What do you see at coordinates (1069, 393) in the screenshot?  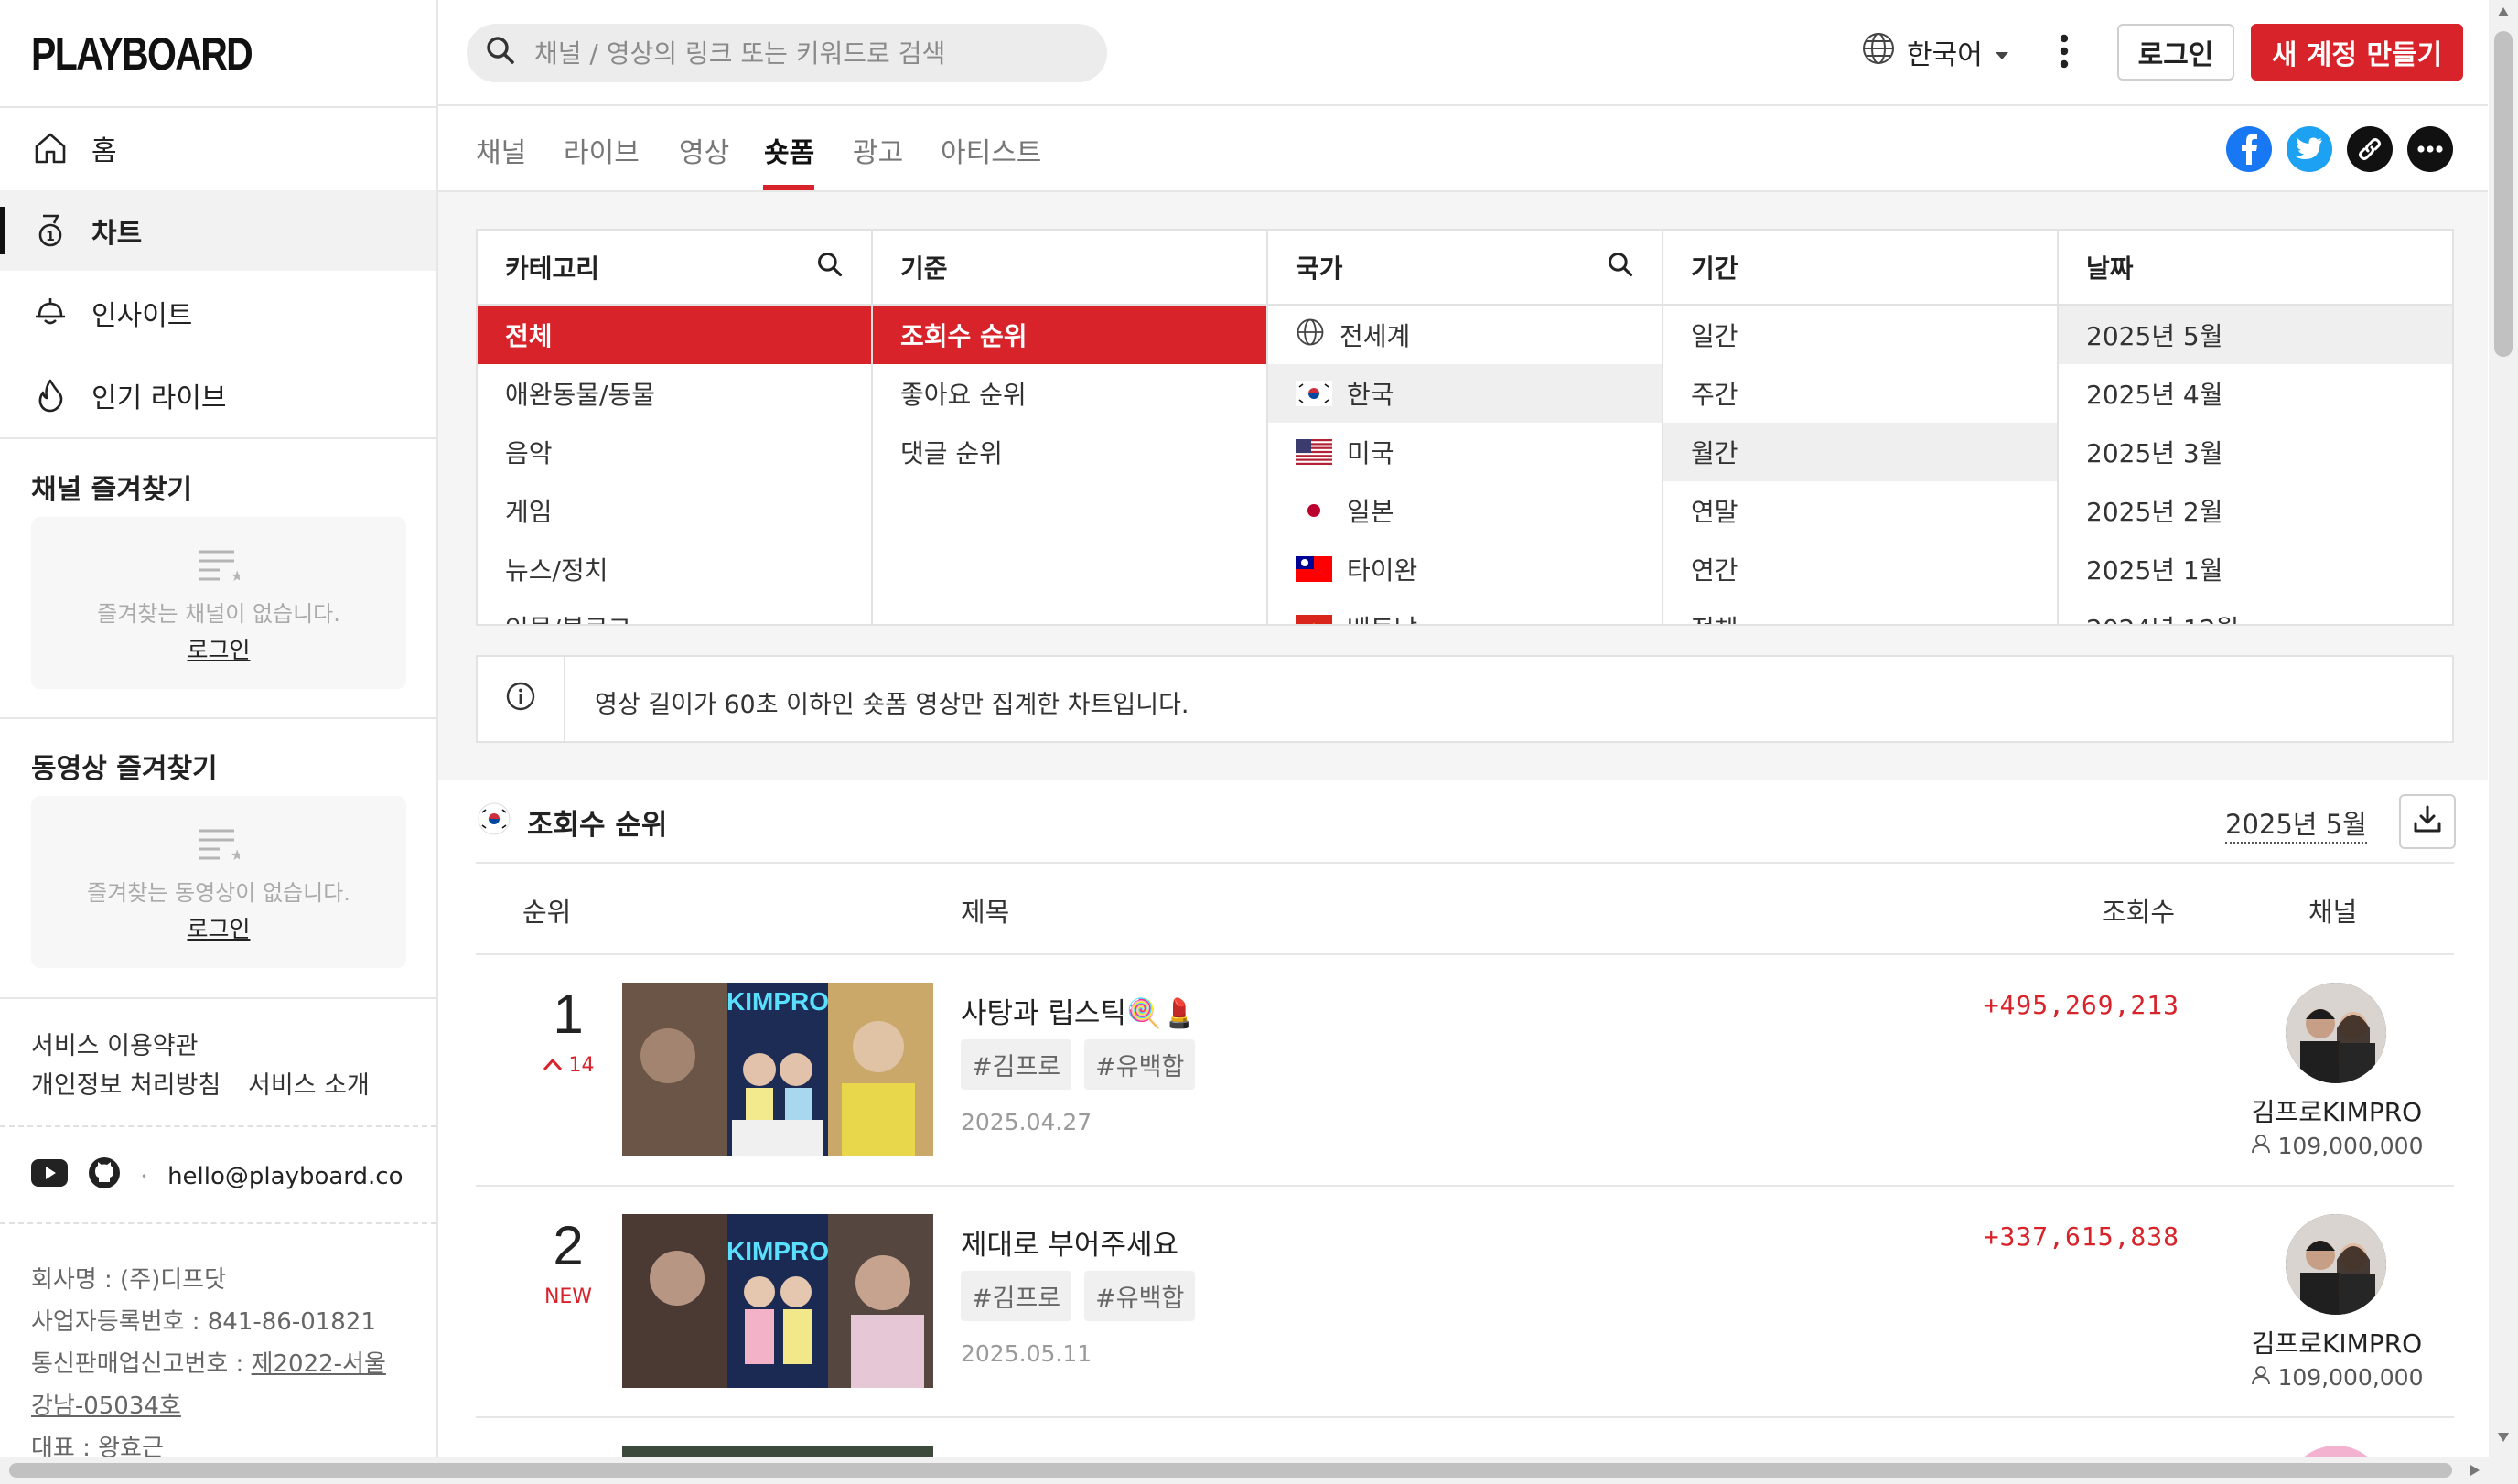 I see `criteria-item: 좋아요 순위` at bounding box center [1069, 393].